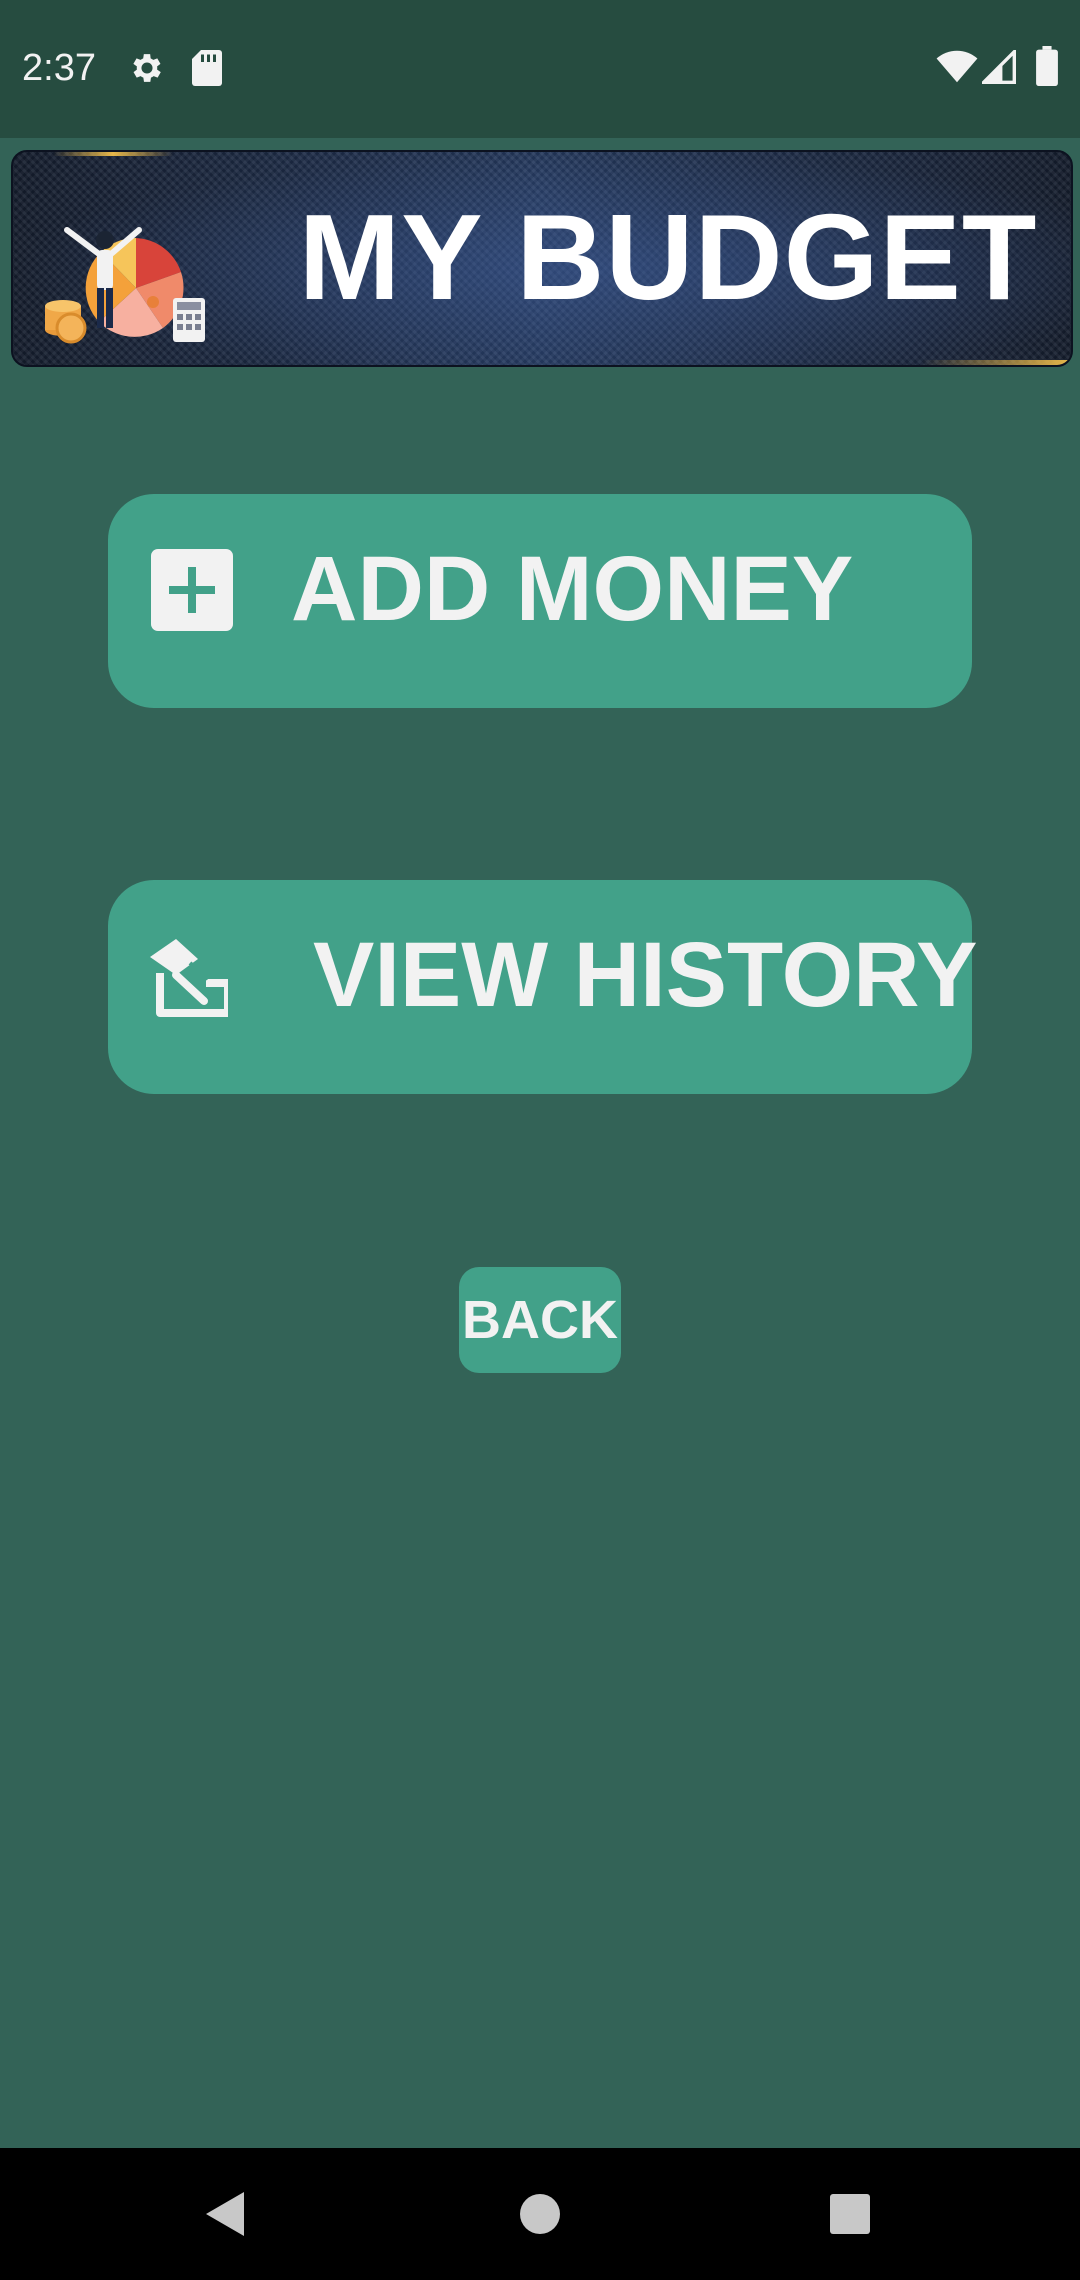  Describe the element at coordinates (645, 975) in the screenshot. I see `view-history-label: VIEW HISTORY` at that location.